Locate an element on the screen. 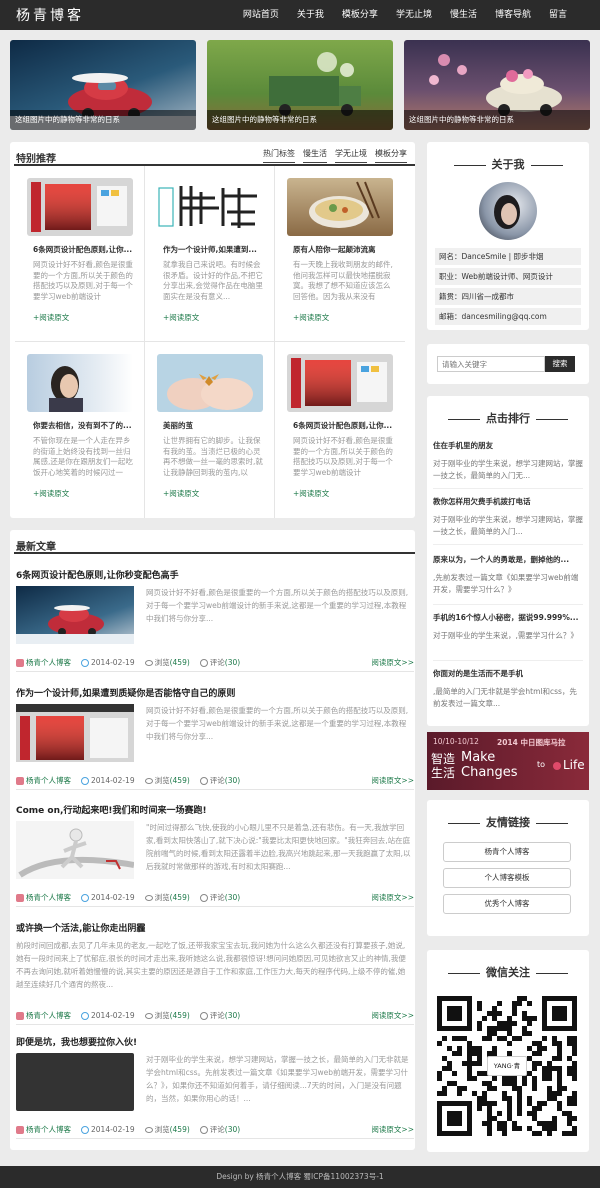 The height and width of the screenshot is (1188, 600). tab-hot-tags: 热门标签 is located at coordinates (279, 155).